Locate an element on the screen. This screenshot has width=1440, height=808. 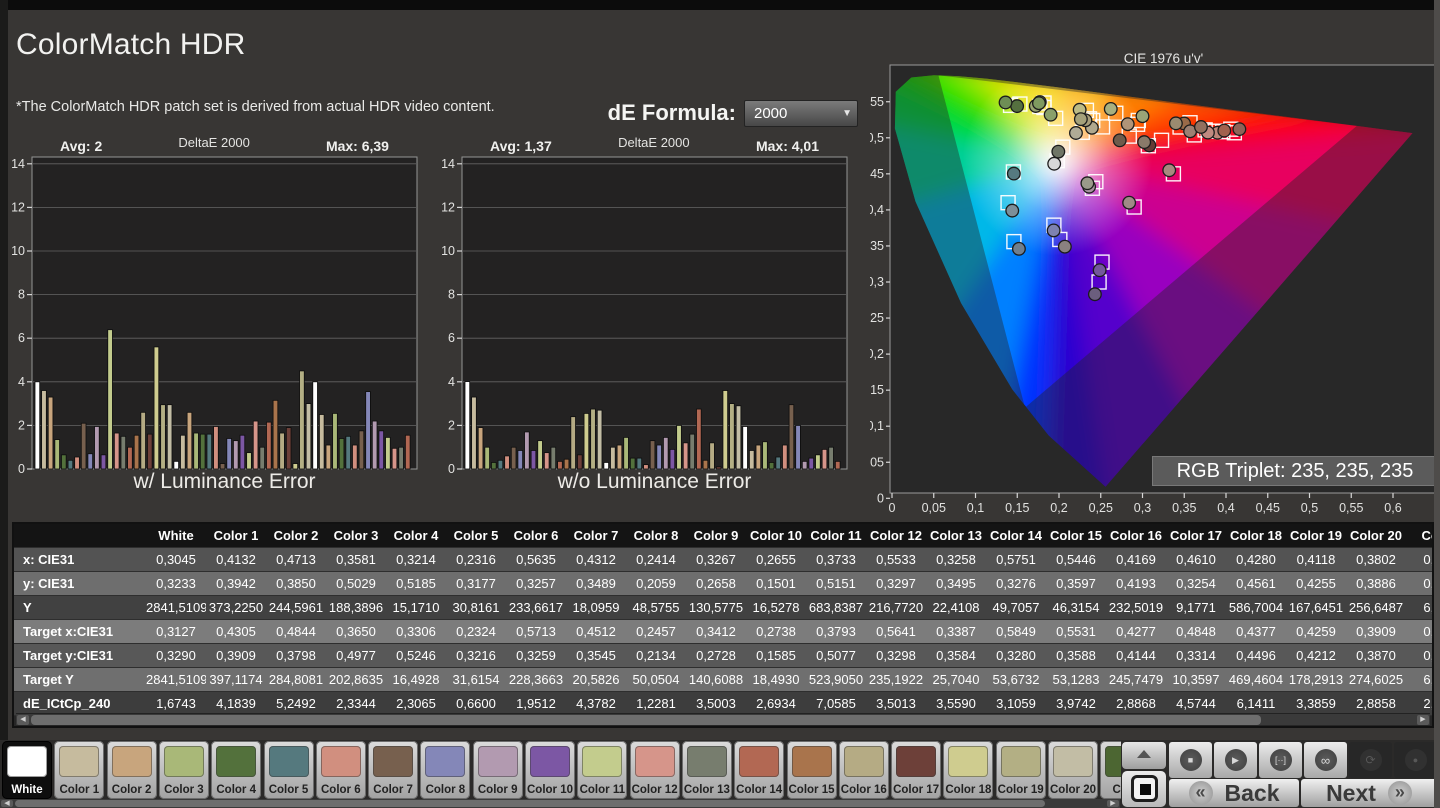
patch-white: White is located at coordinates (27, 770).